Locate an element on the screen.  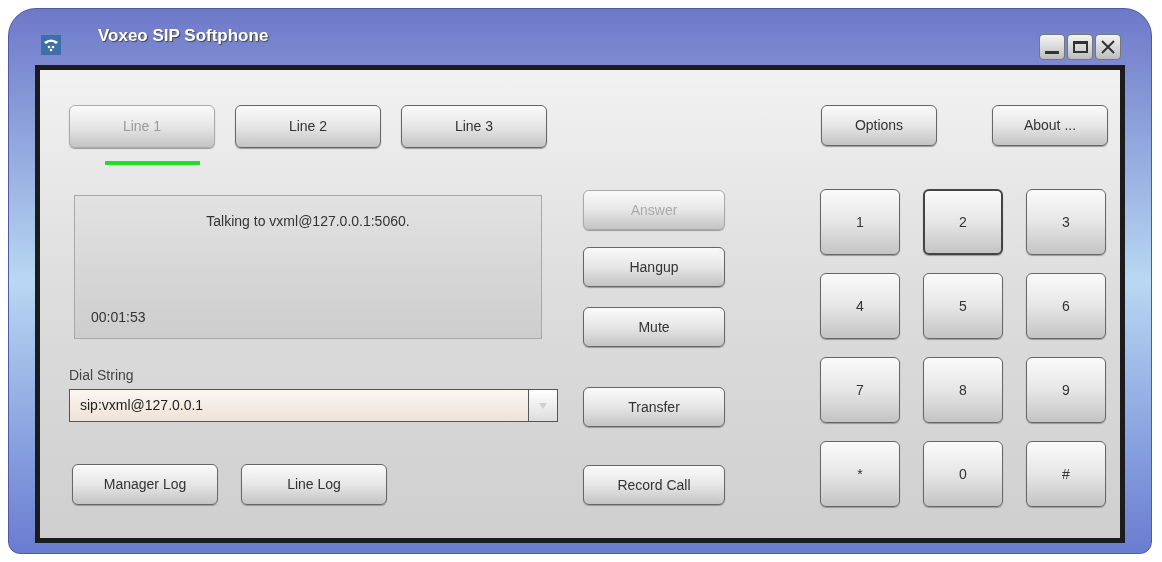
options-button: Options is located at coordinates (879, 125).